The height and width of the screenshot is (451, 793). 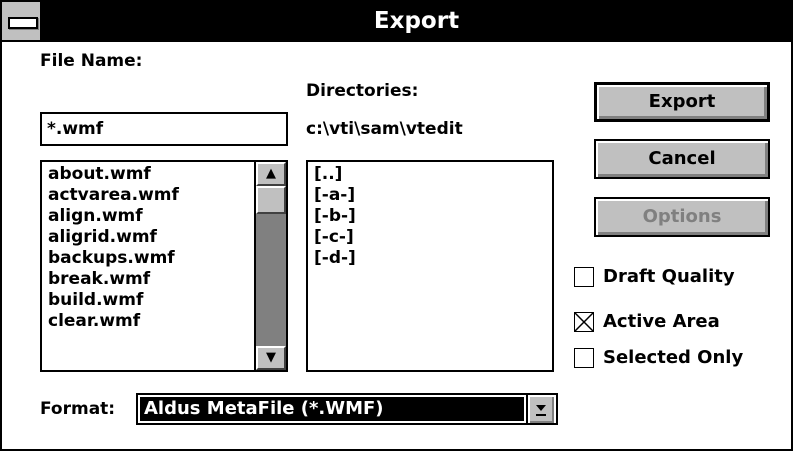 What do you see at coordinates (113, 237) in the screenshot?
I see `file-list-item: aligrid.wmf` at bounding box center [113, 237].